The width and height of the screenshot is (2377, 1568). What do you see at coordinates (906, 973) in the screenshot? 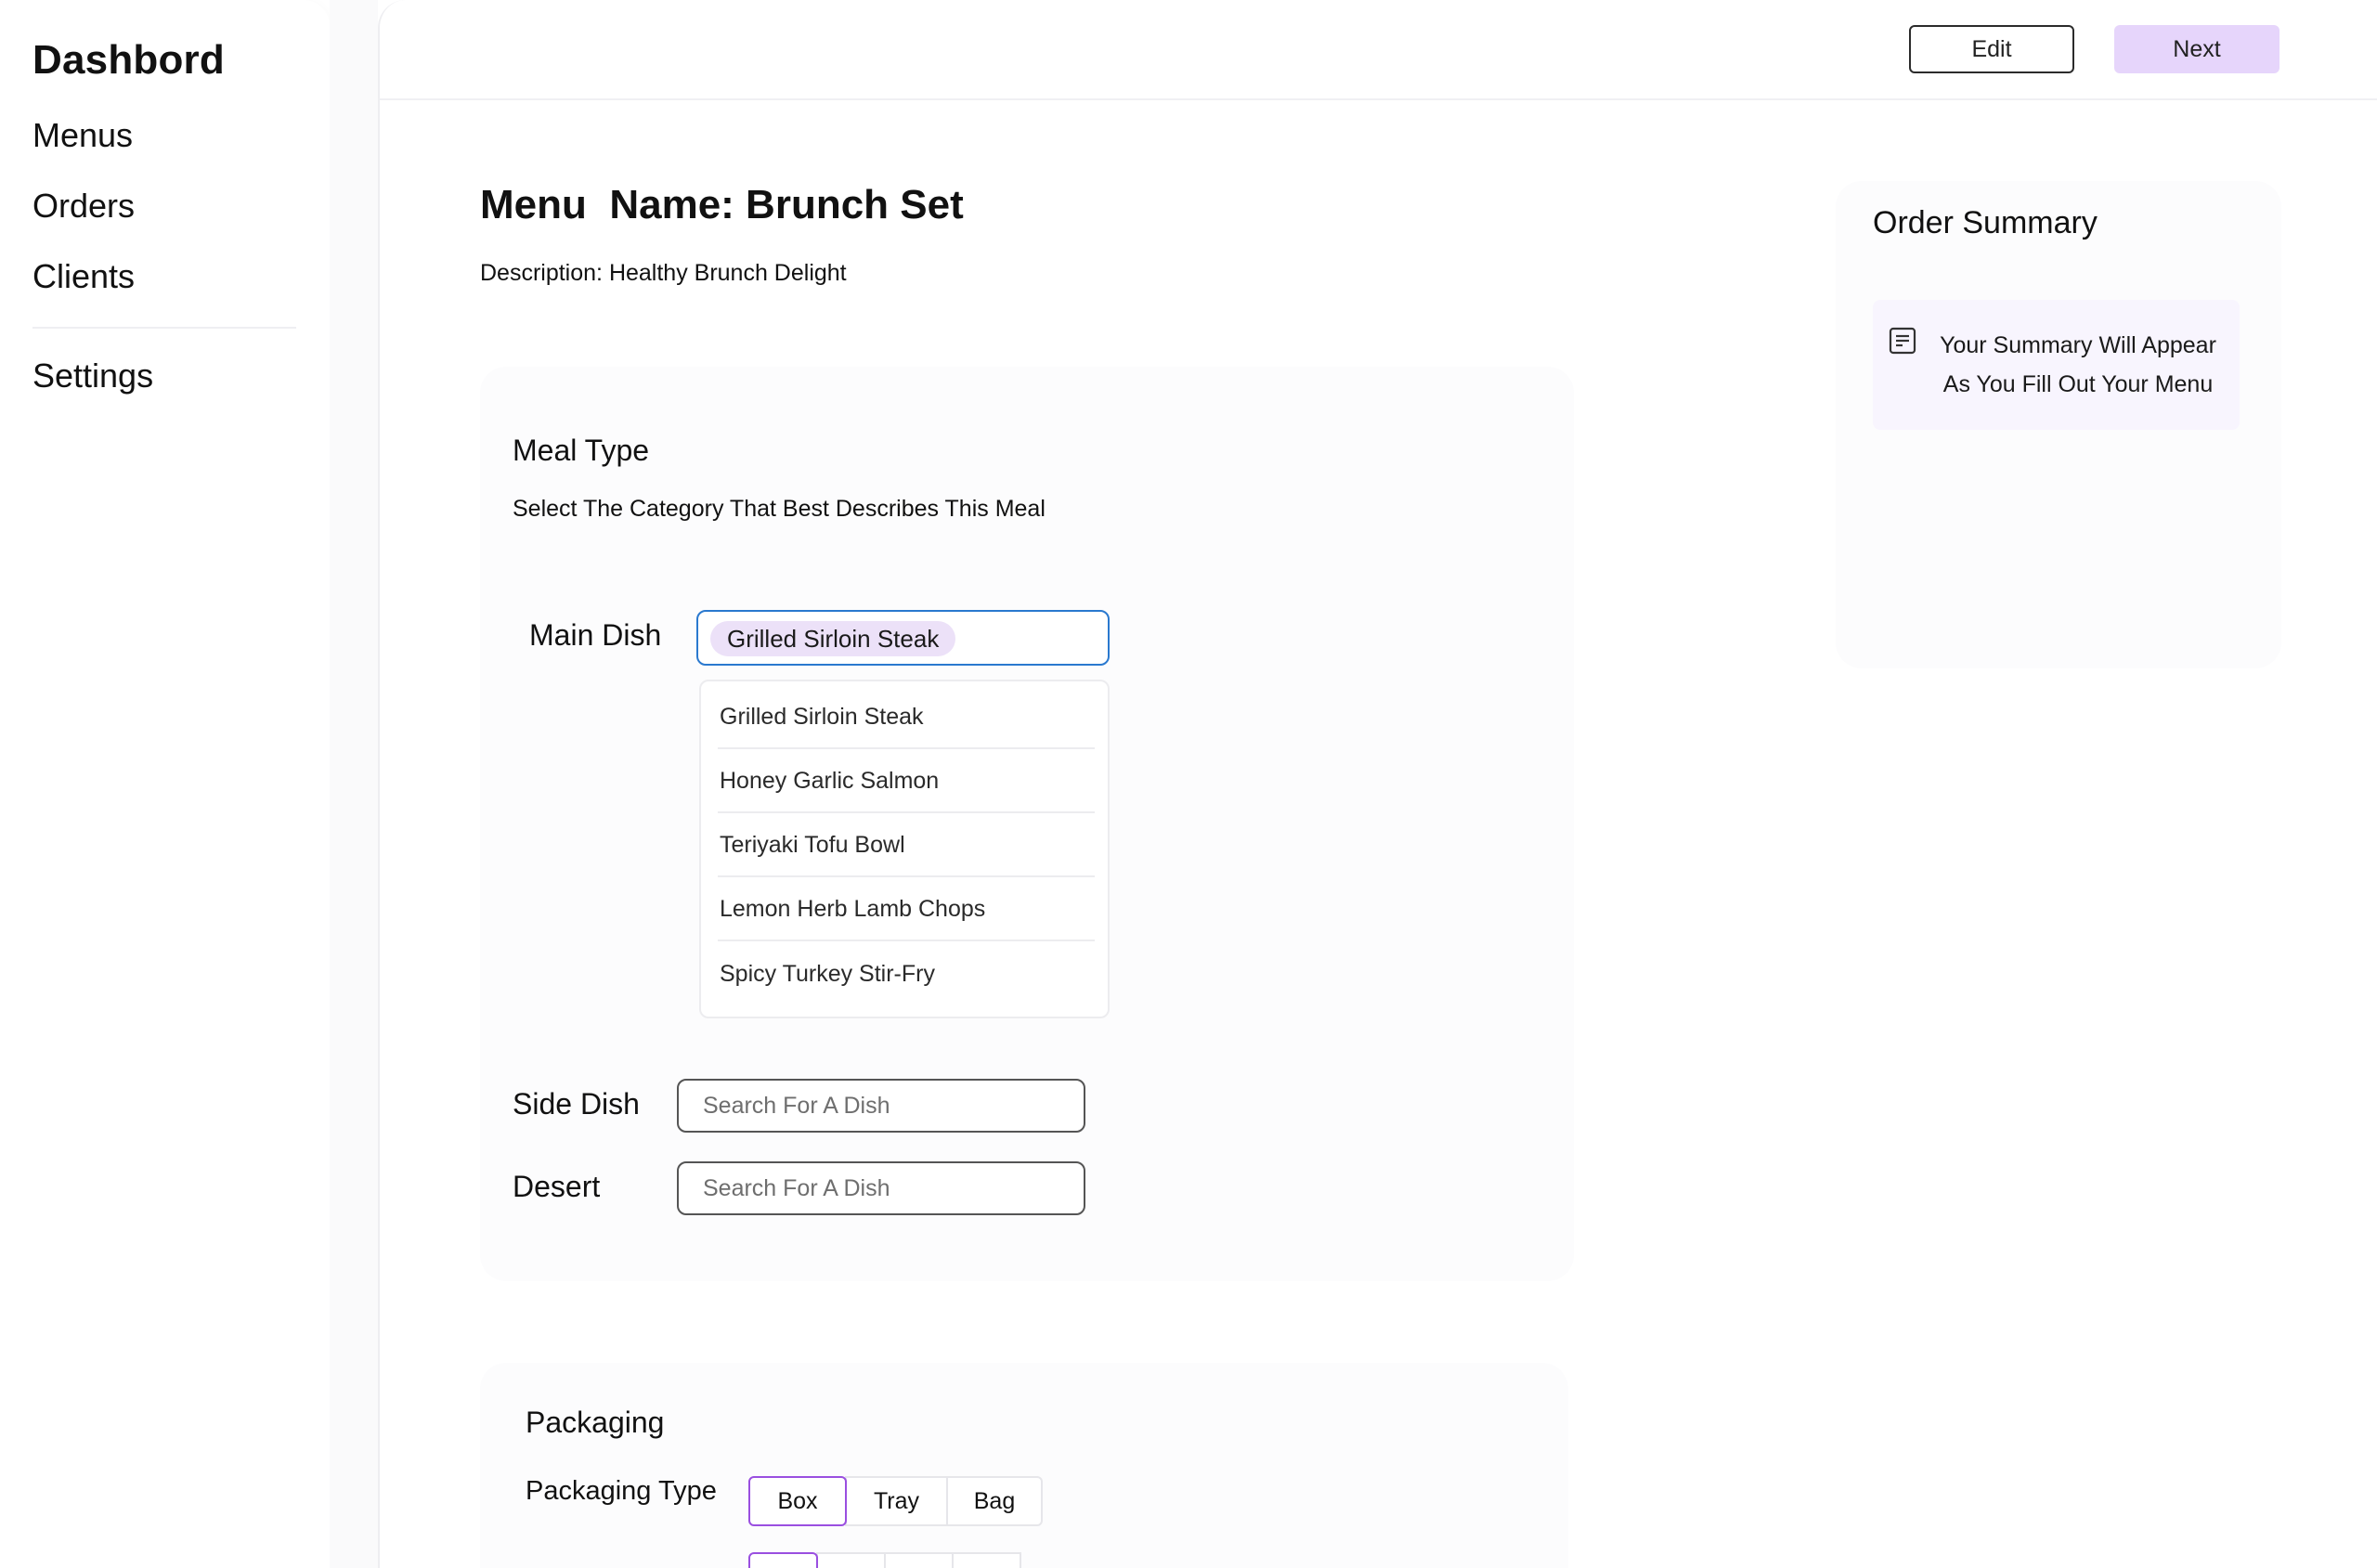
I see `dropdown-option: Spicy Turkey Stir-Fry` at bounding box center [906, 973].